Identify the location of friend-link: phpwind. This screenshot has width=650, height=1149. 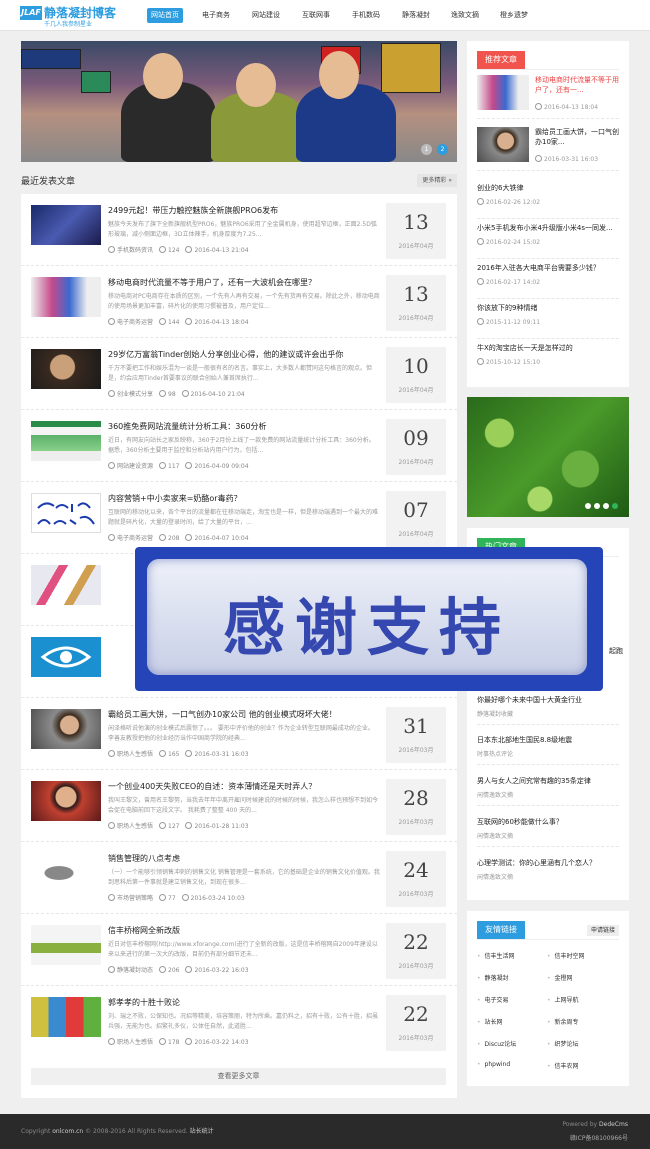
(494, 1064).